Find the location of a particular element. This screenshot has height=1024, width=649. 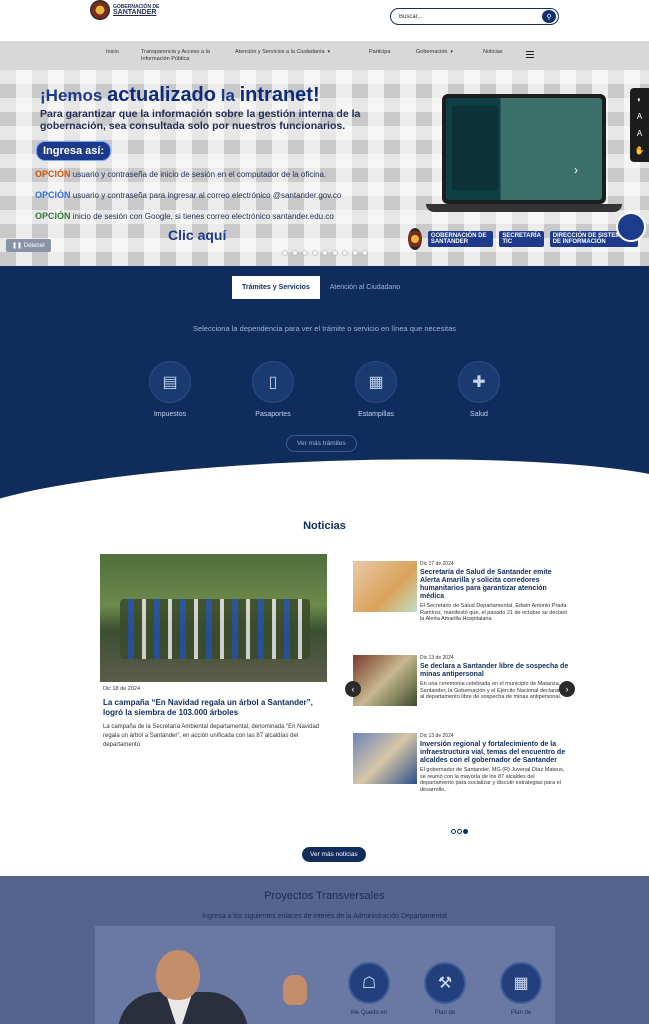

tramite-pasaportes: ▯ Pasaportes is located at coordinates (273, 389).